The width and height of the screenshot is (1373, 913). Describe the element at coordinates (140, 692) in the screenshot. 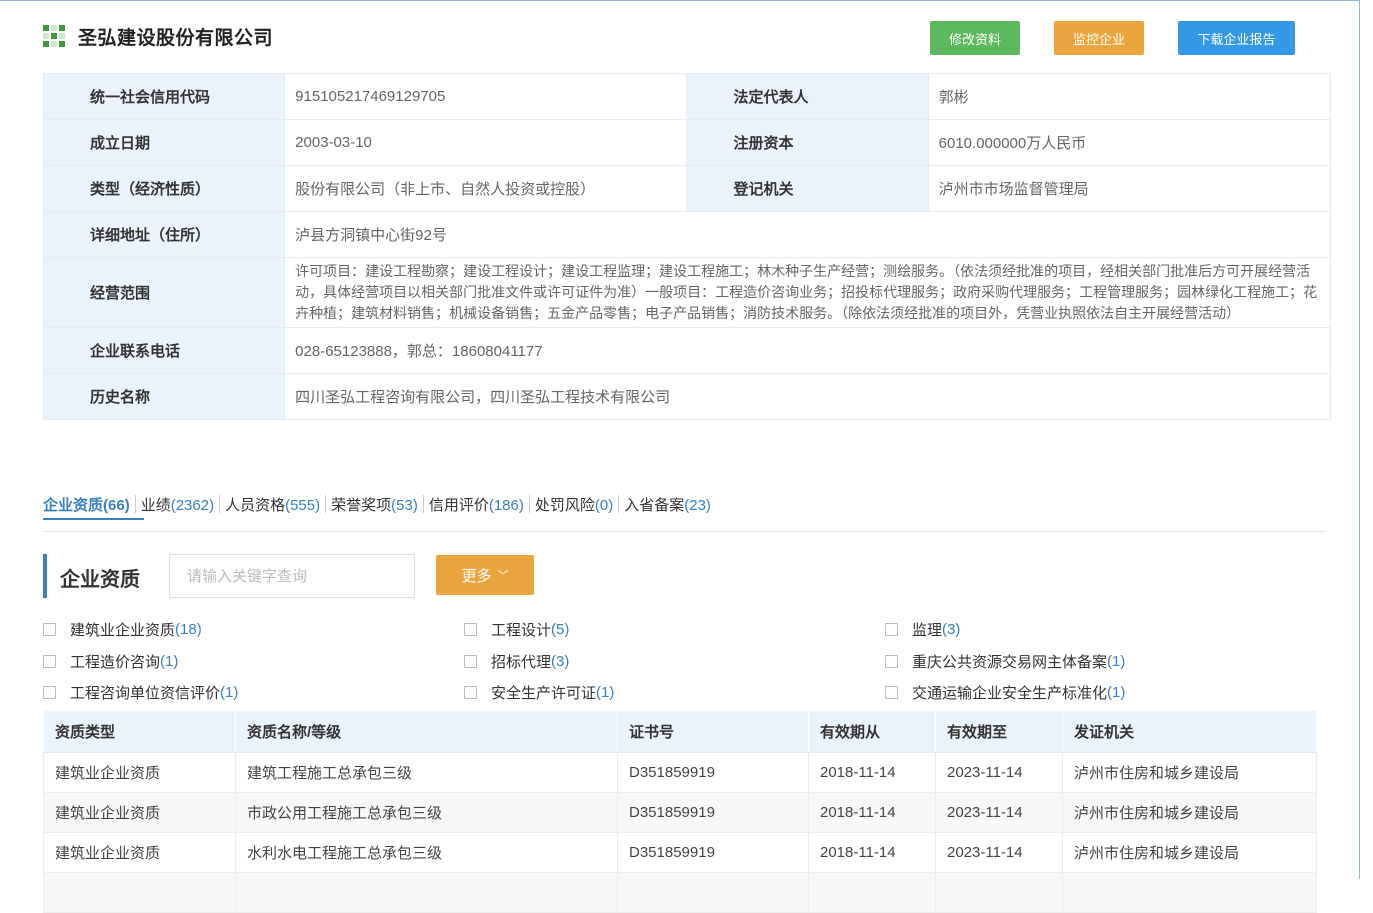

I see `filter-consulting-credit: 工程咨询单位资信评价 (1)` at that location.